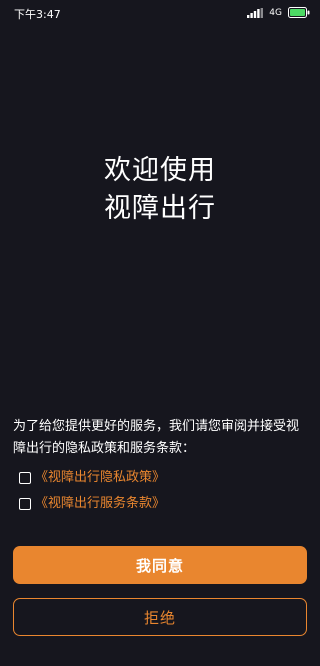 Image resolution: width=320 pixels, height=666 pixels. I want to click on status-time: 下午3:47, so click(37, 14).